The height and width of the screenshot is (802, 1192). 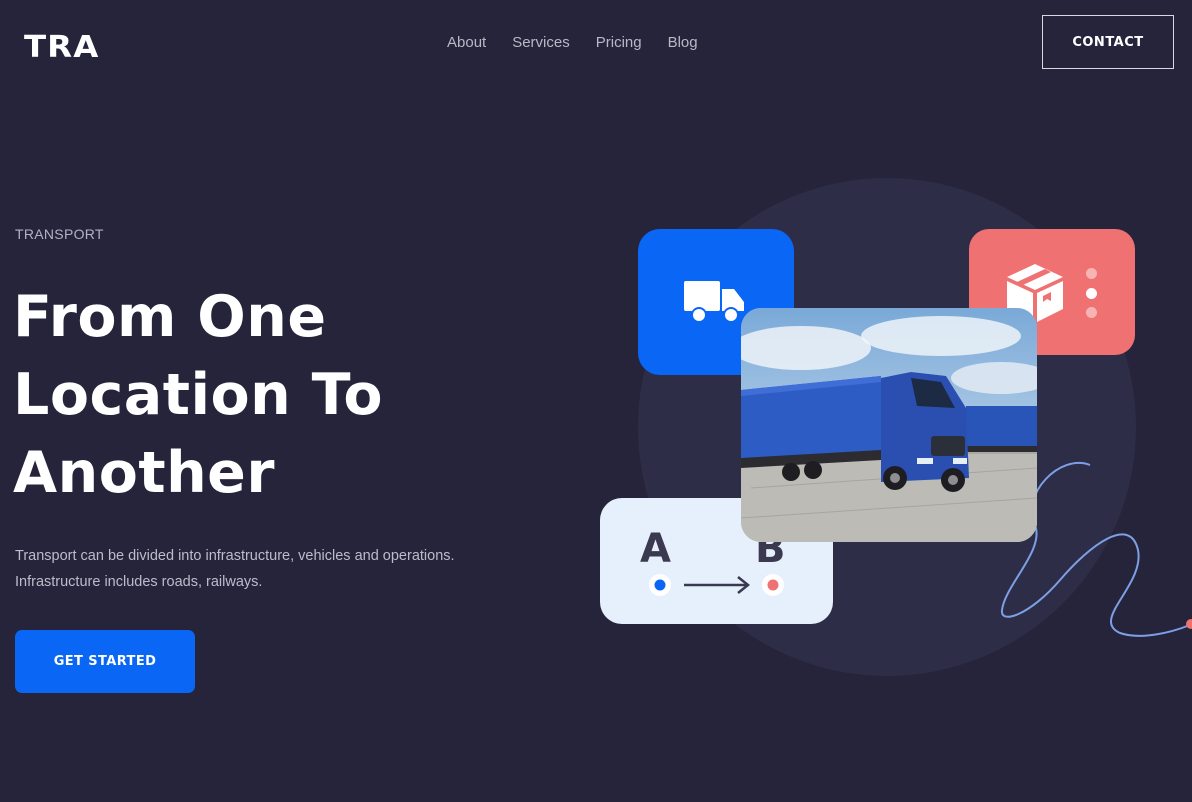 What do you see at coordinates (61, 48) in the screenshot?
I see `logo: TRA` at bounding box center [61, 48].